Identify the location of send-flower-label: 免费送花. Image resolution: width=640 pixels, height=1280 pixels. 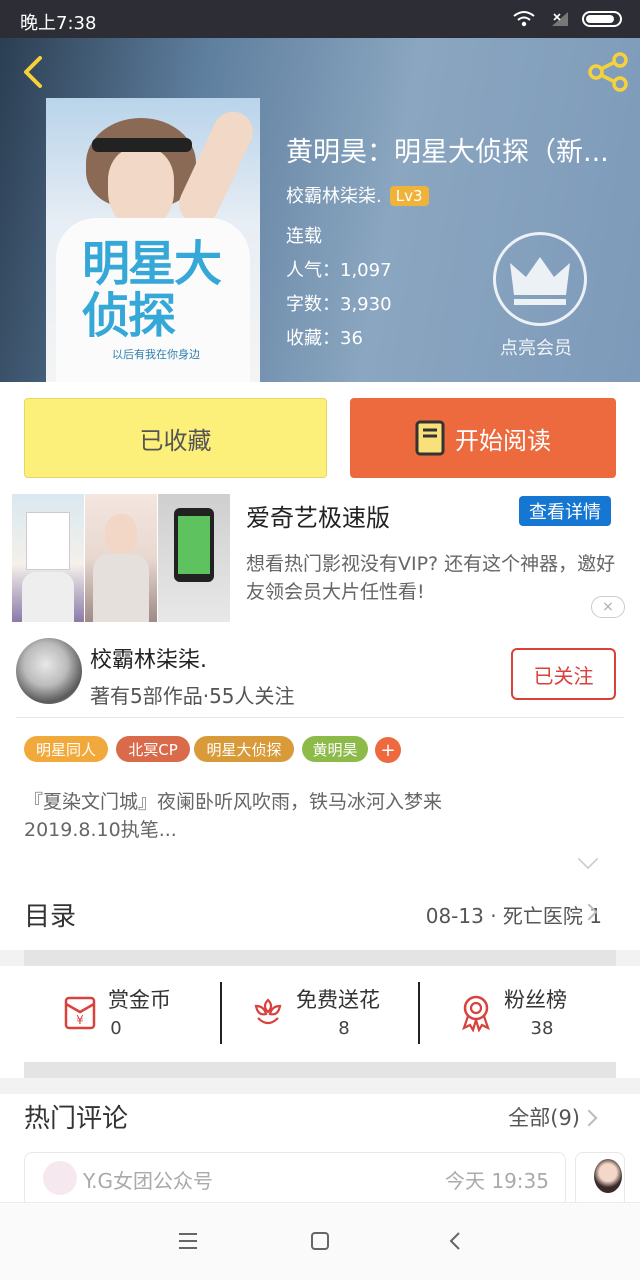
(338, 1000).